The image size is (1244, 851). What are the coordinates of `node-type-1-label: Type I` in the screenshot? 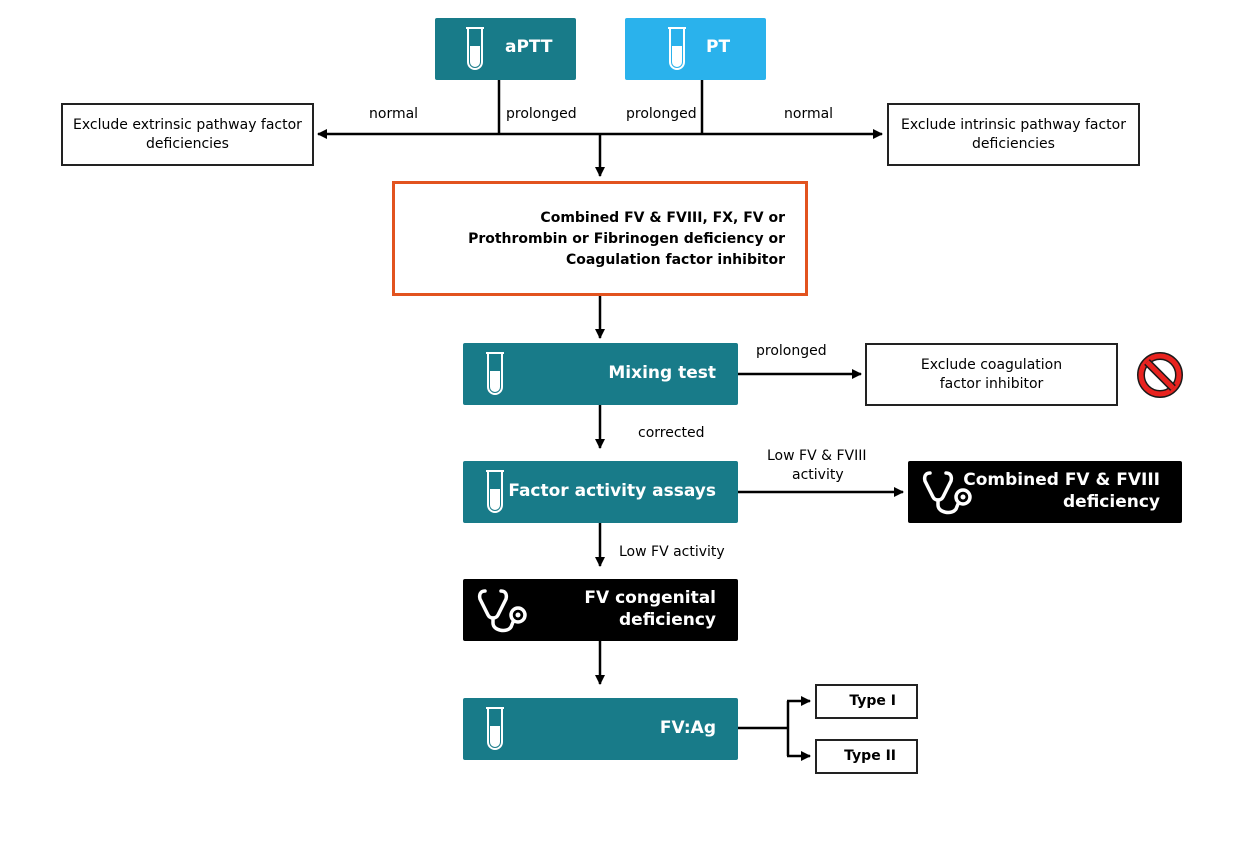 It's located at (872, 701).